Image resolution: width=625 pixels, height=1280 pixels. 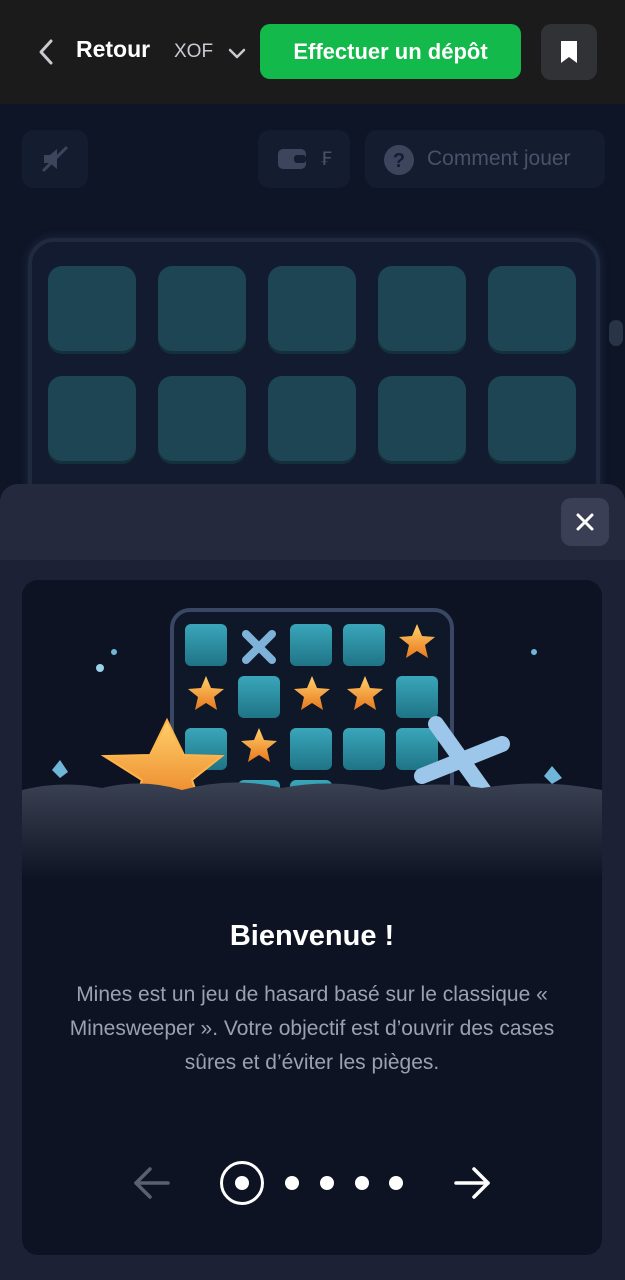 I want to click on back-button: Retour, so click(x=113, y=49).